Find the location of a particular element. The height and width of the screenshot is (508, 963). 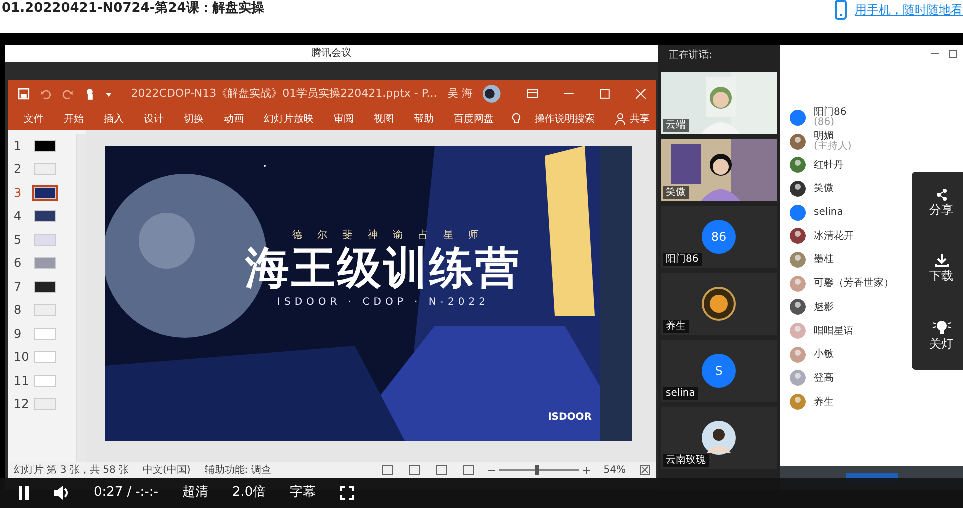

participant-name: 云端 is located at coordinates (676, 125).